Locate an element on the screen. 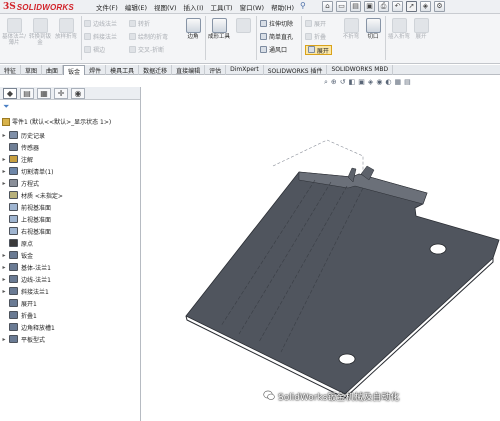 Image resolution: width=500 pixels, height=421 pixels. tree-item: 传感器 is located at coordinates (70, 147).